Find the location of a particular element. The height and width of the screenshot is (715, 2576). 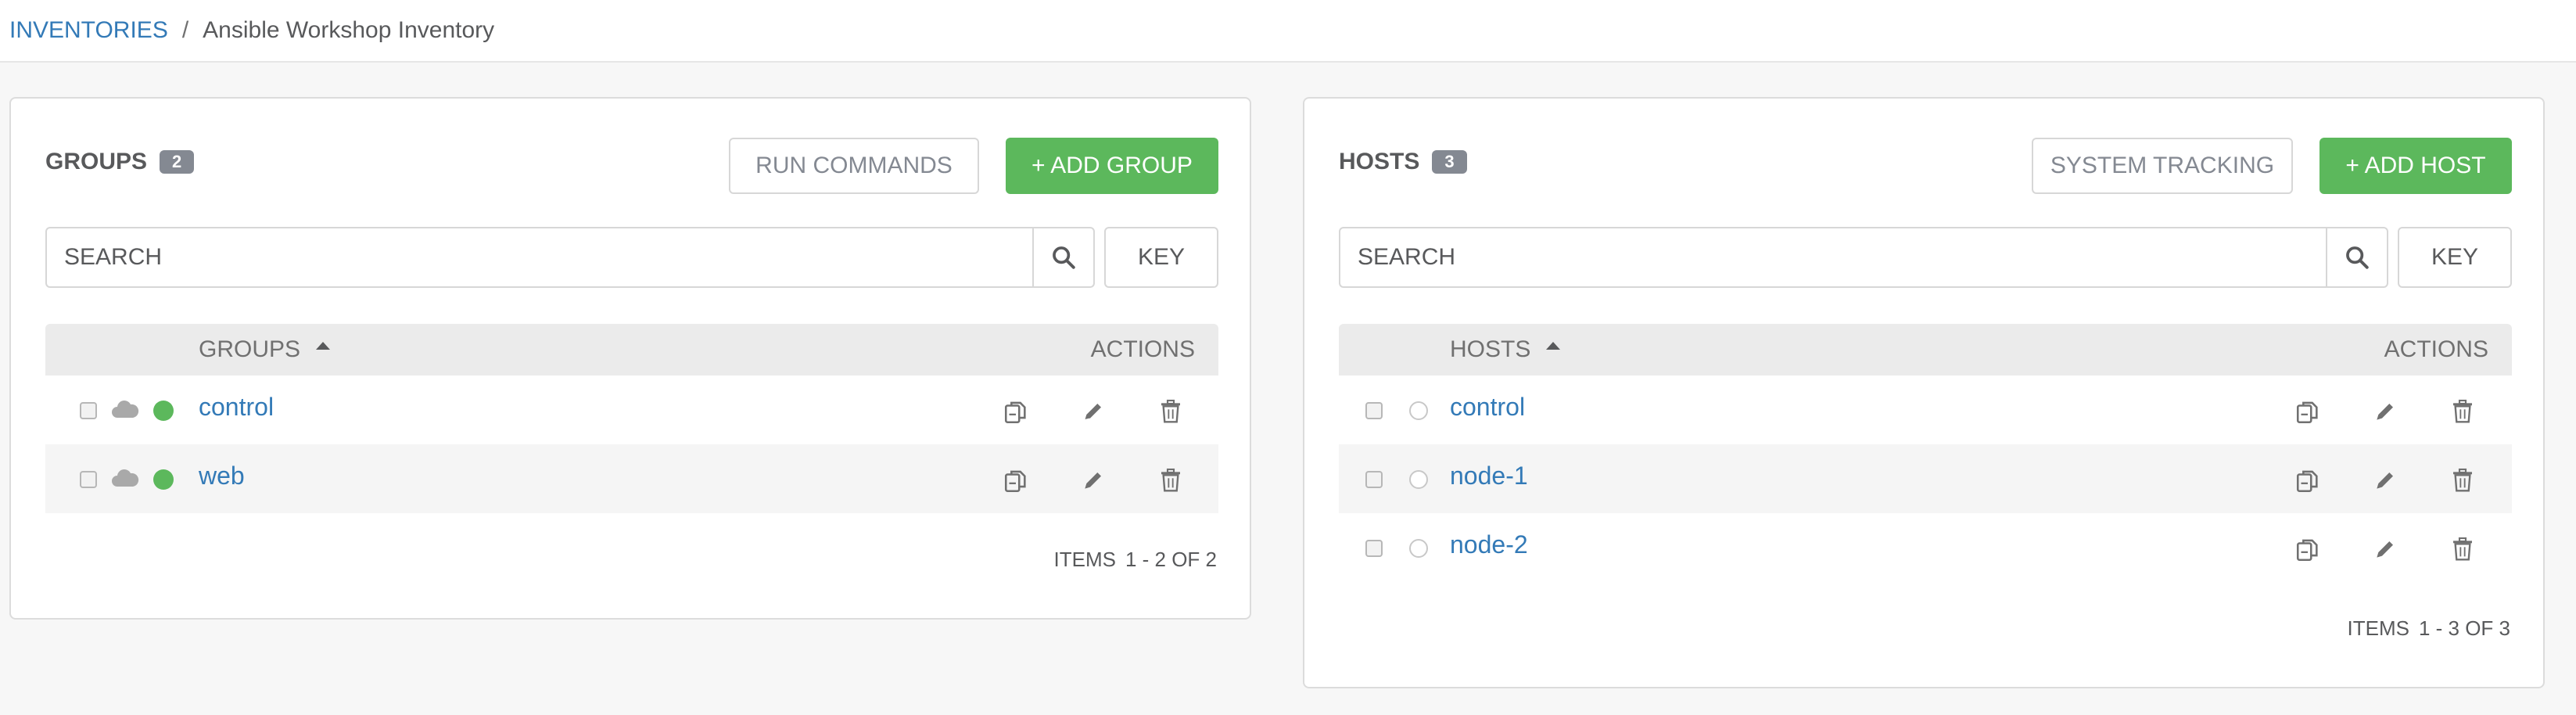

groups-column-header: GROUPS is located at coordinates (265, 349).